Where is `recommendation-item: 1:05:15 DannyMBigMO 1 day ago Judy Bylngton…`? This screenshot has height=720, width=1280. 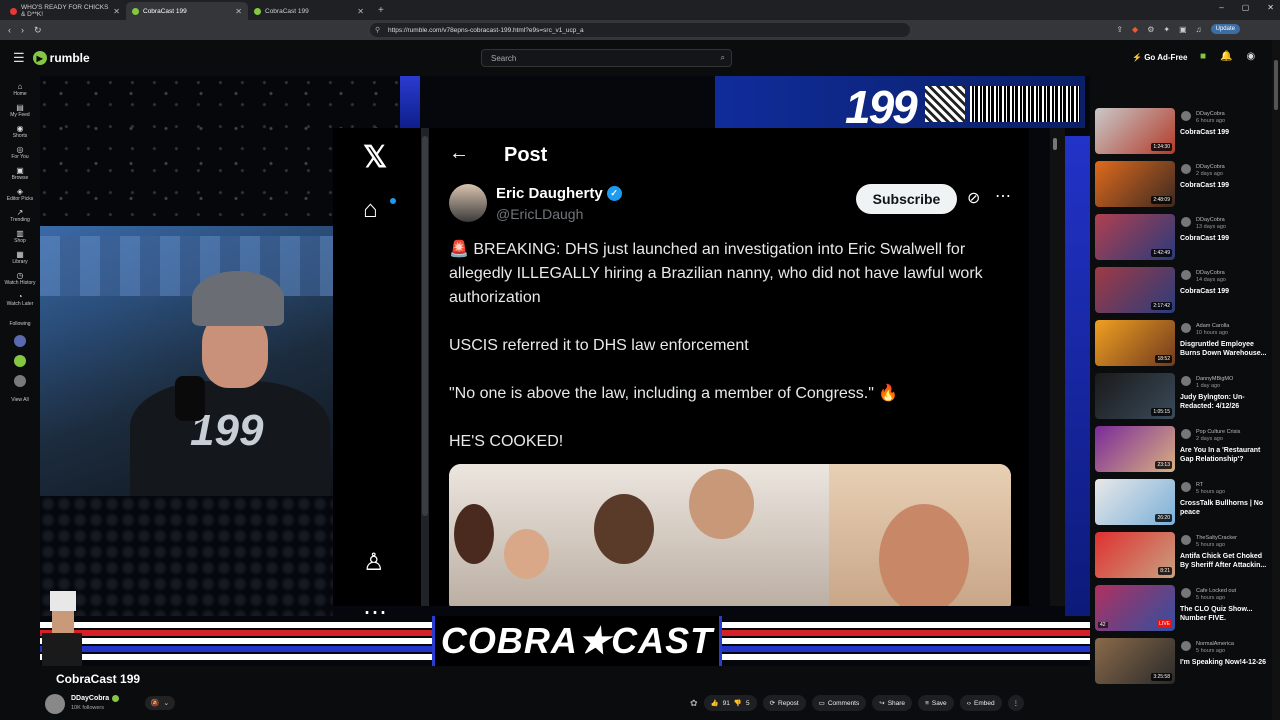 recommendation-item: 1:05:15 DannyMBigMO 1 day ago Judy Bylngton… is located at coordinates (1182, 399).